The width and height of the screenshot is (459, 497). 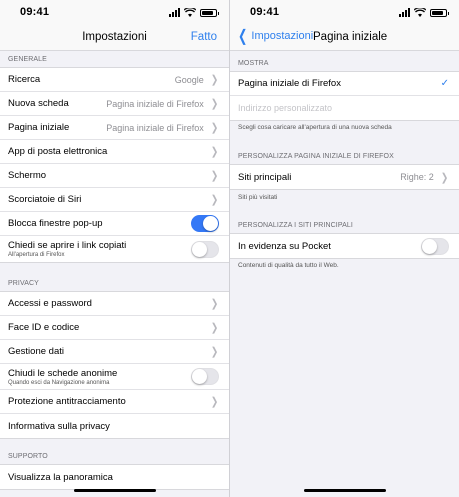 What do you see at coordinates (204, 37) in the screenshot?
I see `done-button: Fatto` at bounding box center [204, 37].